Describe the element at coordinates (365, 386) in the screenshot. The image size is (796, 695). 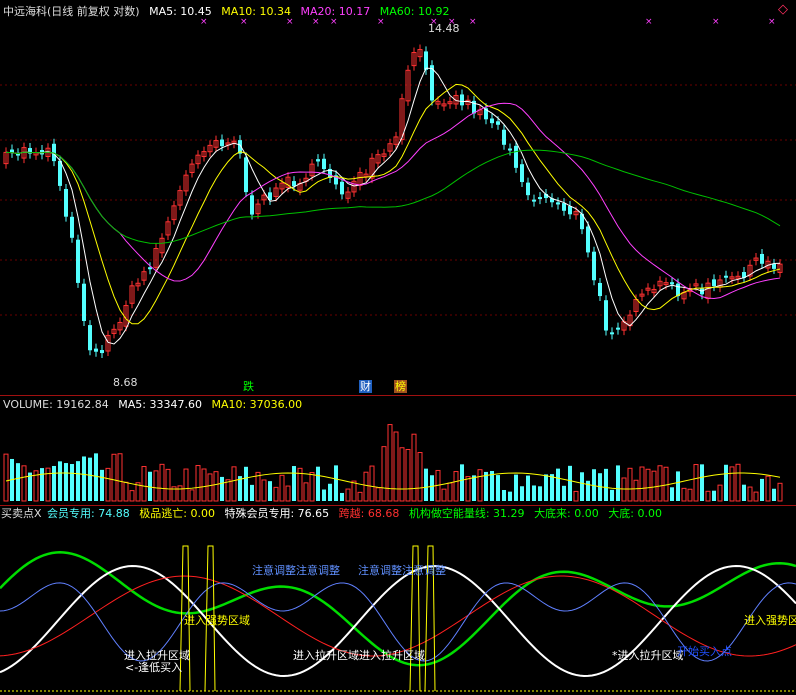
I see `event-badge-finance: 财` at that location.